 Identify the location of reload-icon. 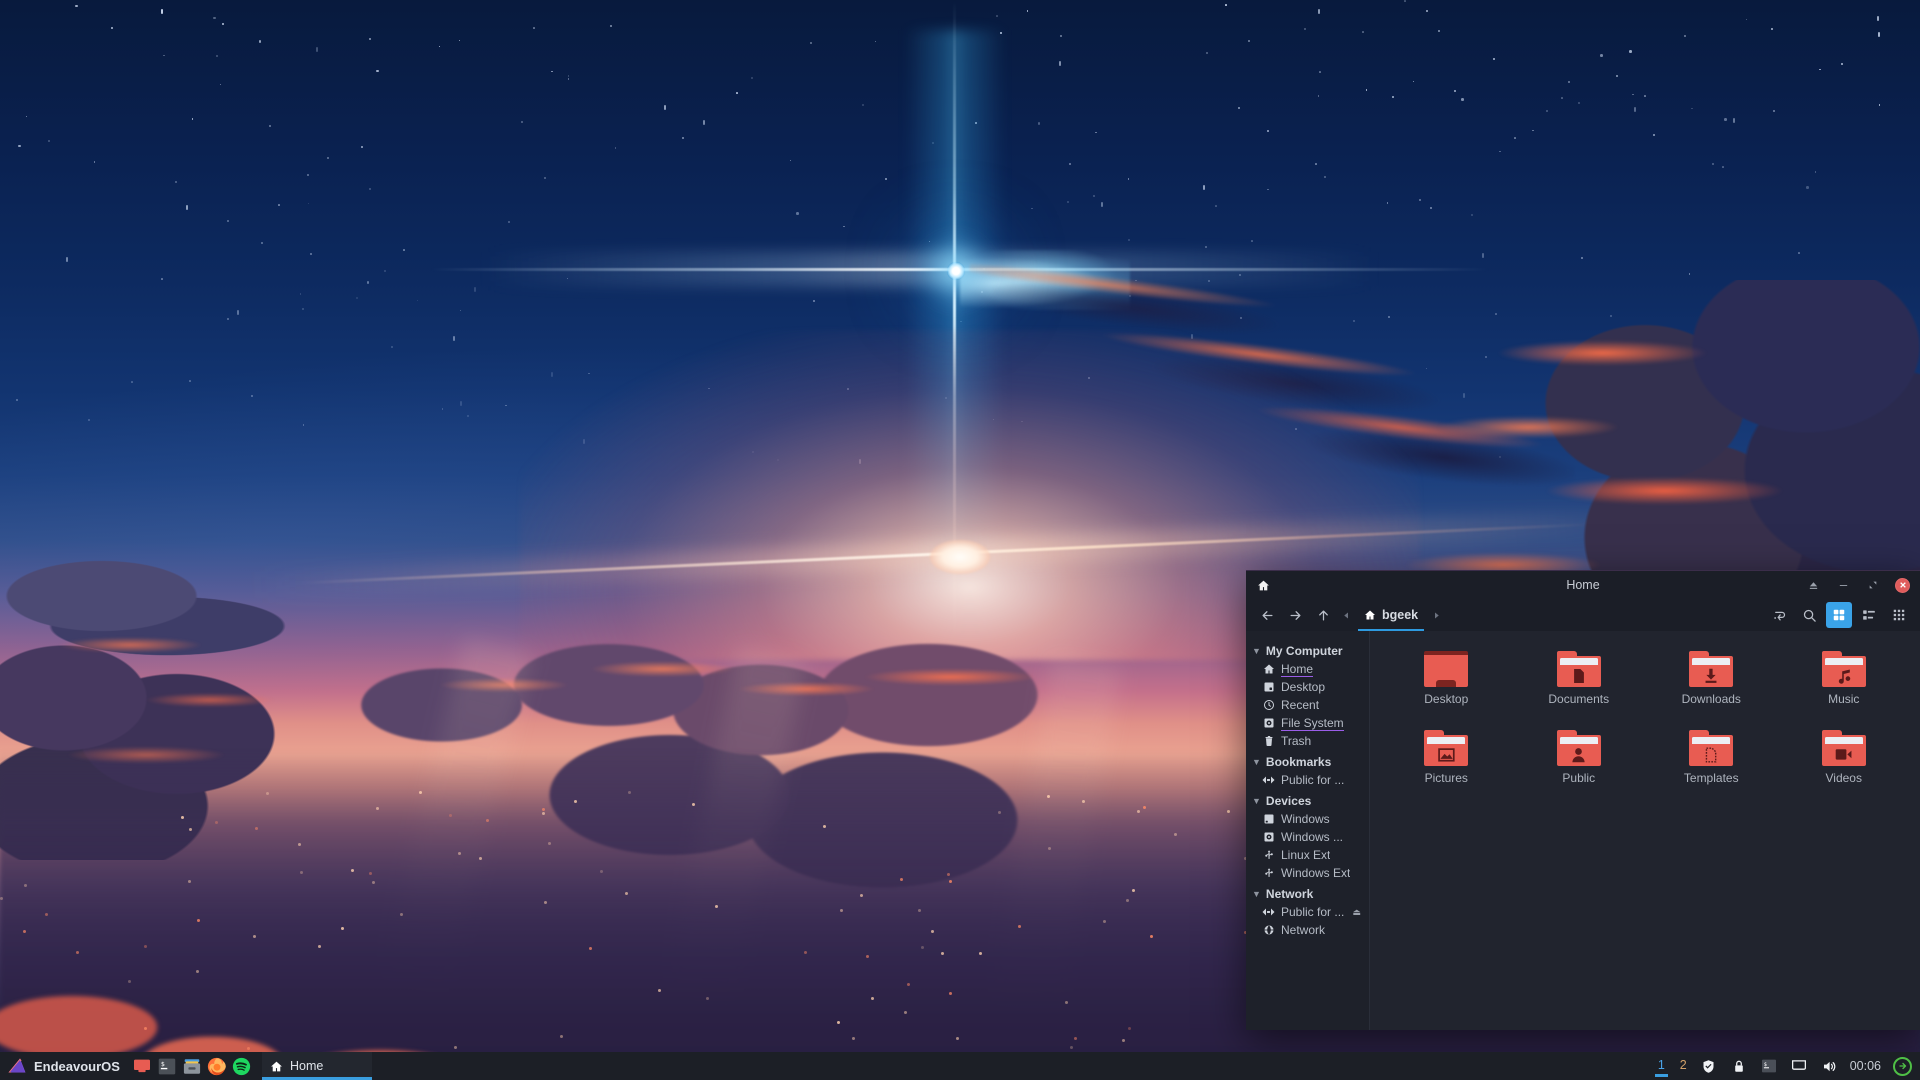
(1779, 615).